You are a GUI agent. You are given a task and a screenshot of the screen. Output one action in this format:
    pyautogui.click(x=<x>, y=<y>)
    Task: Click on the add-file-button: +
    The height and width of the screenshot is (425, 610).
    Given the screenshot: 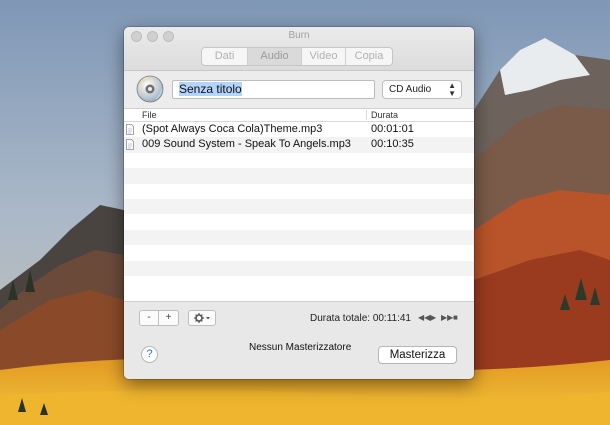 What is the action you would take?
    pyautogui.click(x=169, y=318)
    